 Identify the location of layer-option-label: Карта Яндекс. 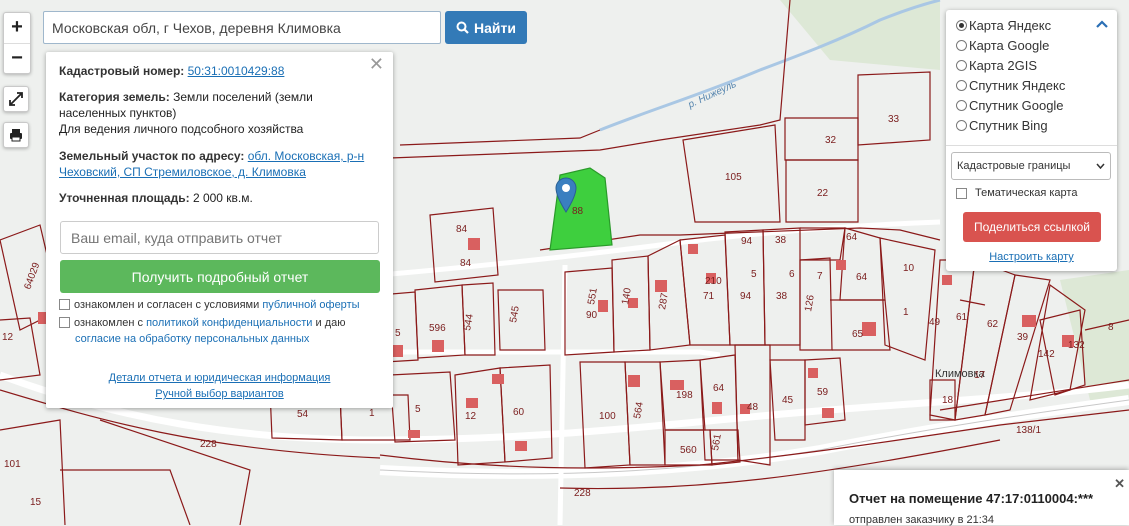
(1010, 25).